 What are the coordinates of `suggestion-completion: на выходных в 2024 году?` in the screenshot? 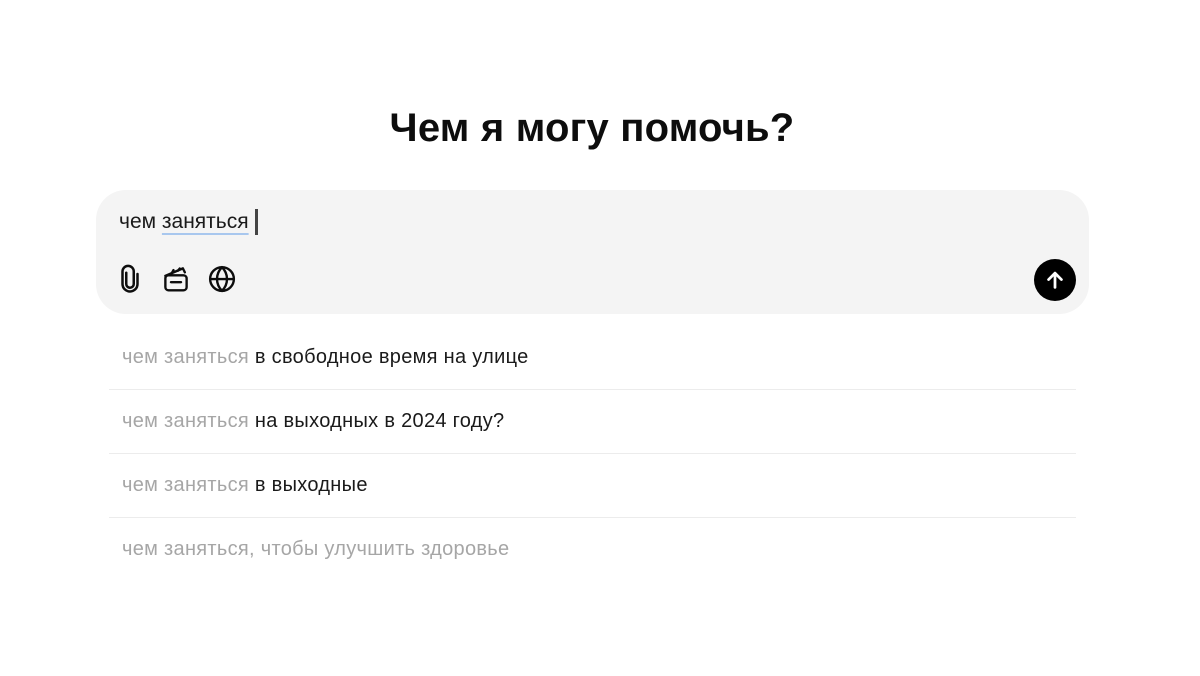 It's located at (377, 421).